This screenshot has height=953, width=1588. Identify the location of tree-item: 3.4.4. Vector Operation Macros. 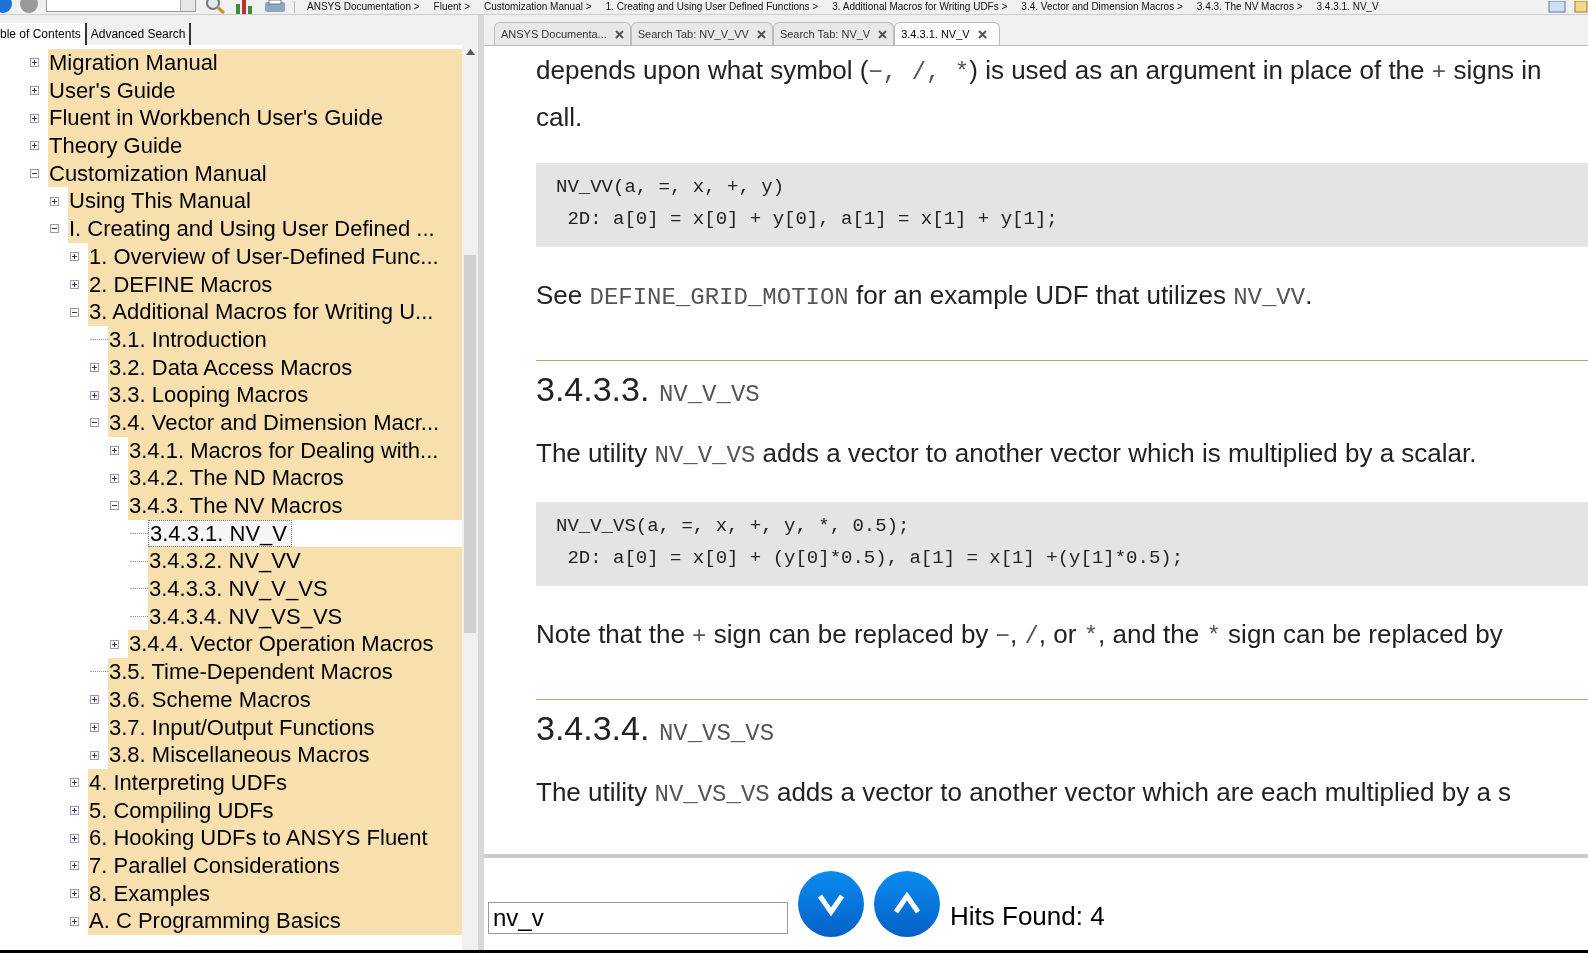
(295, 644).